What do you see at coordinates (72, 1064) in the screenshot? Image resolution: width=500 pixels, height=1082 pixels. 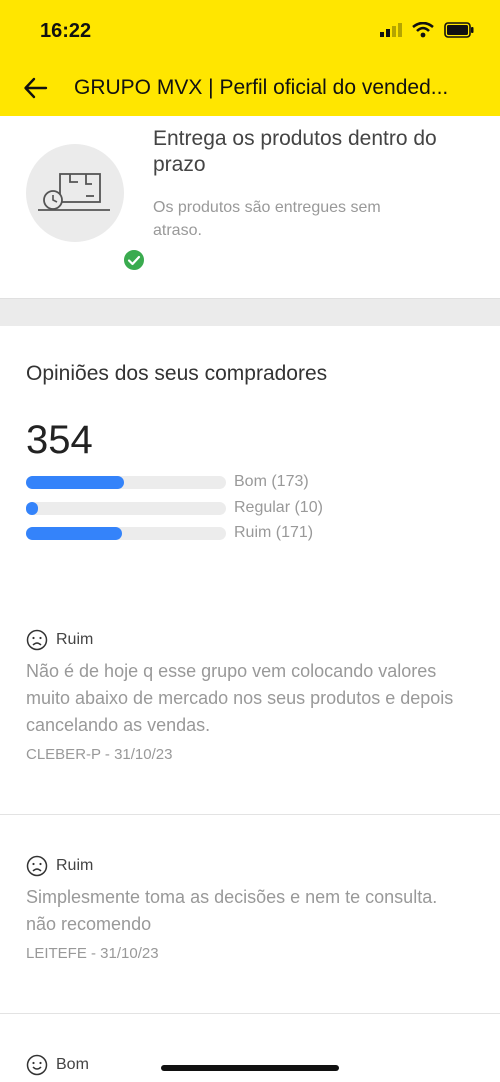 I see `review-rating: Bom` at bounding box center [72, 1064].